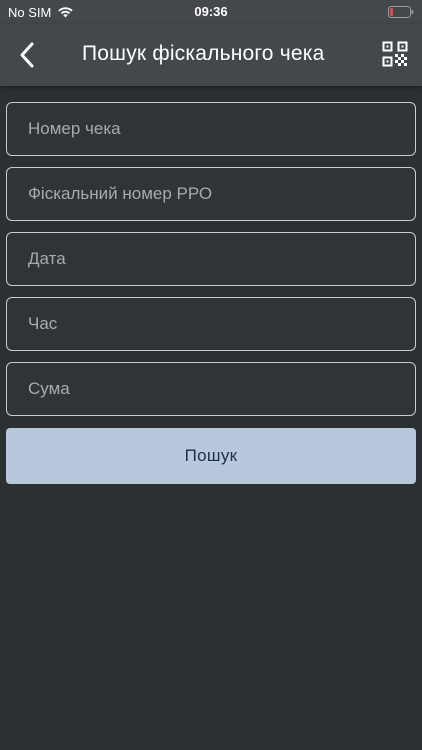 This screenshot has width=422, height=750. I want to click on time-field, so click(211, 324).